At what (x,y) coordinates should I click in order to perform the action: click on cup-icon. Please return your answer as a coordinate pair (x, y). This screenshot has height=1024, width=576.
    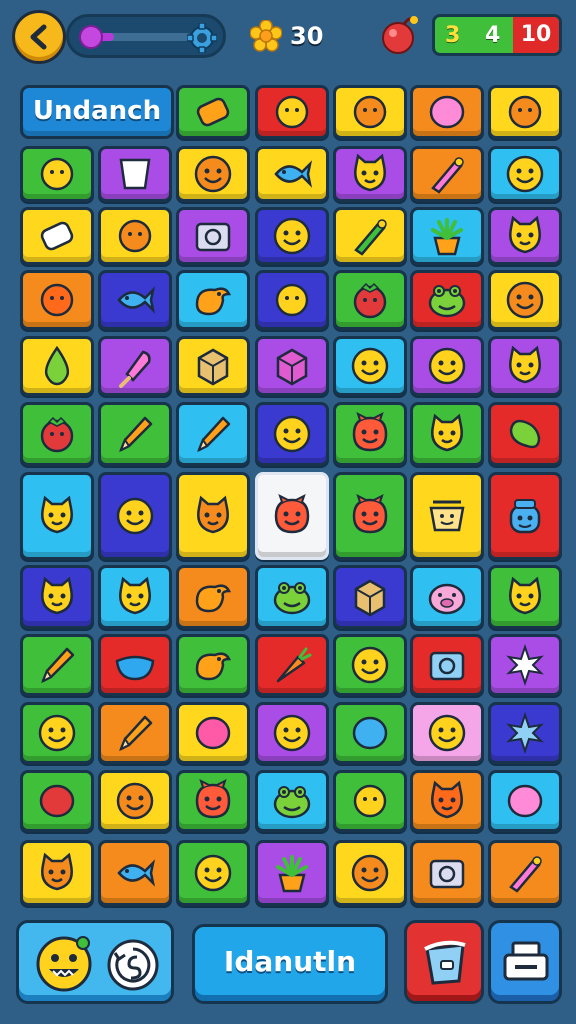
    Looking at the image, I should click on (135, 174).